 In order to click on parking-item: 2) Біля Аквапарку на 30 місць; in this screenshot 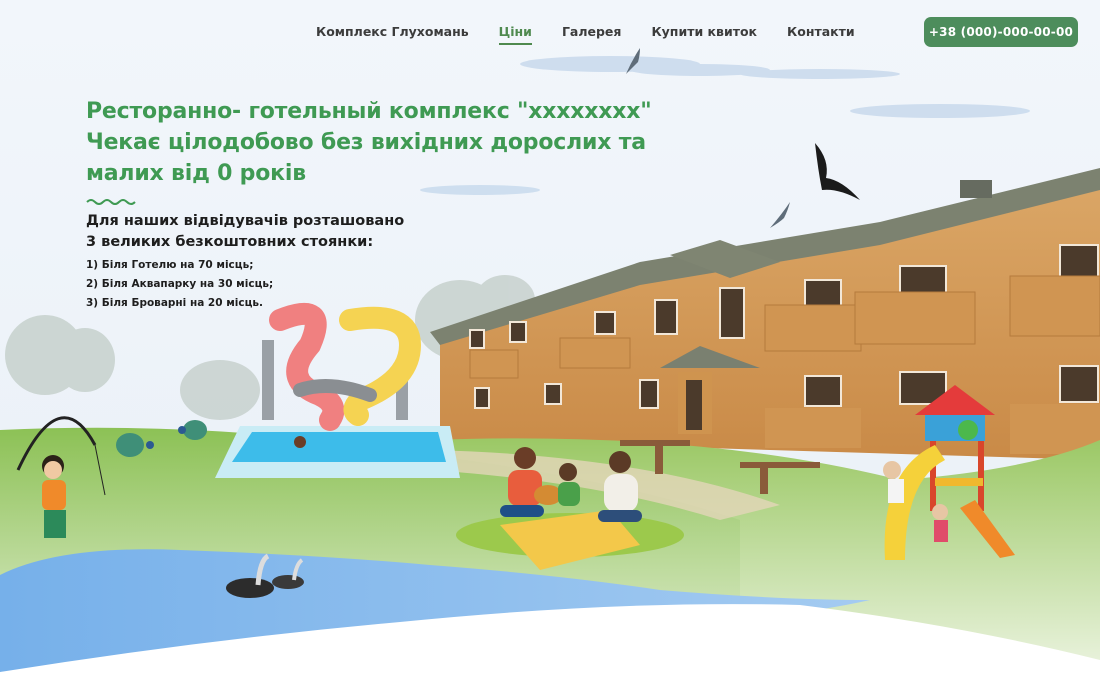, I will do `click(180, 284)`.